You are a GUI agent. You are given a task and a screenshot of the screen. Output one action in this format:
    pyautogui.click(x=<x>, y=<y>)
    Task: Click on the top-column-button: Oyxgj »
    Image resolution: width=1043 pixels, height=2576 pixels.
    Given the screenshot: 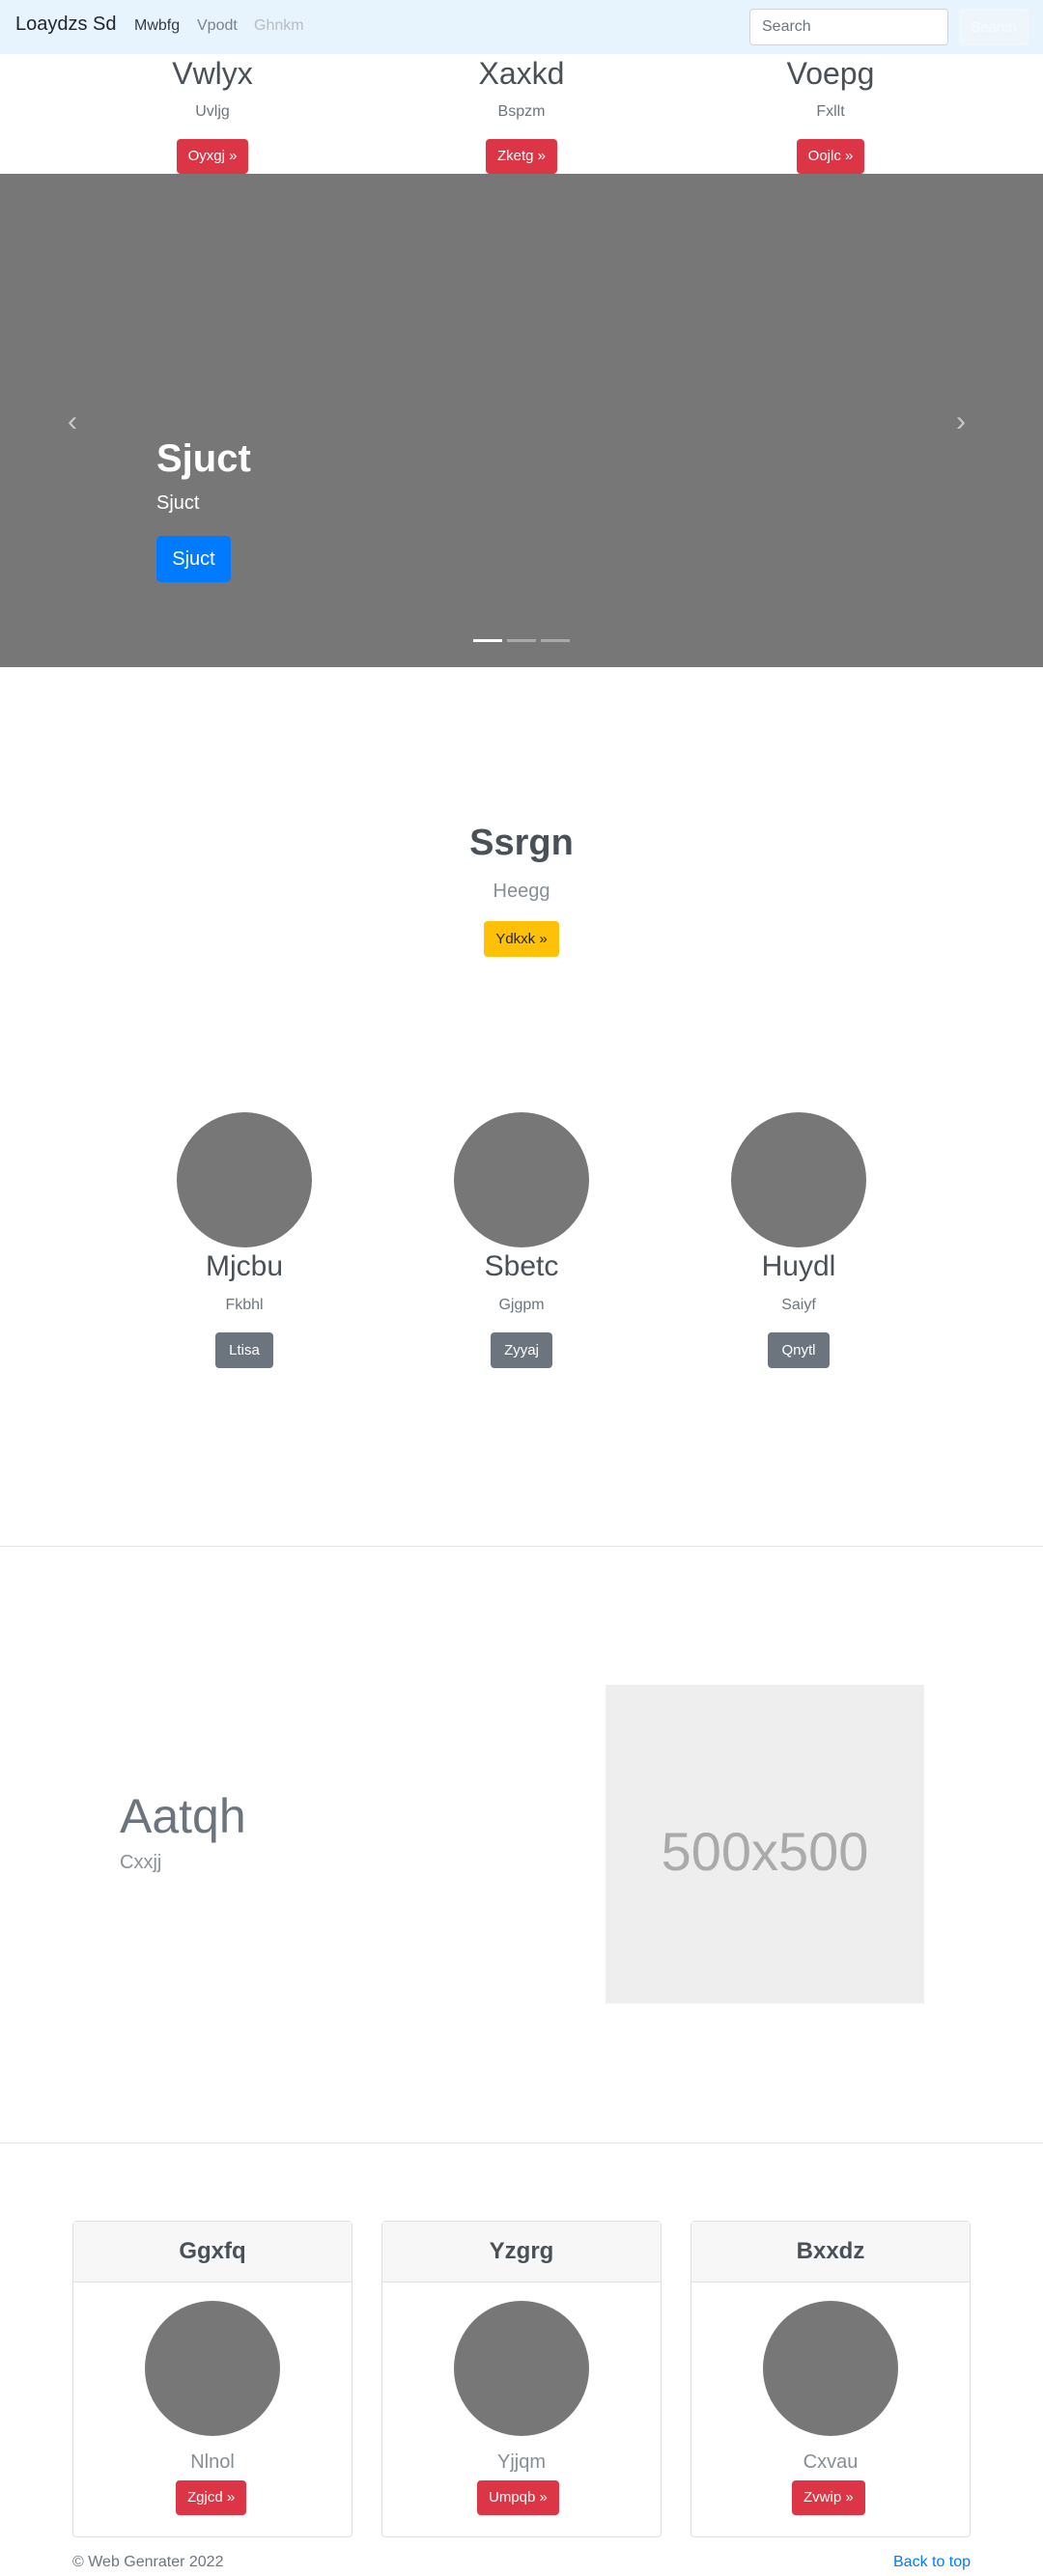 What is the action you would take?
    pyautogui.click(x=213, y=157)
    